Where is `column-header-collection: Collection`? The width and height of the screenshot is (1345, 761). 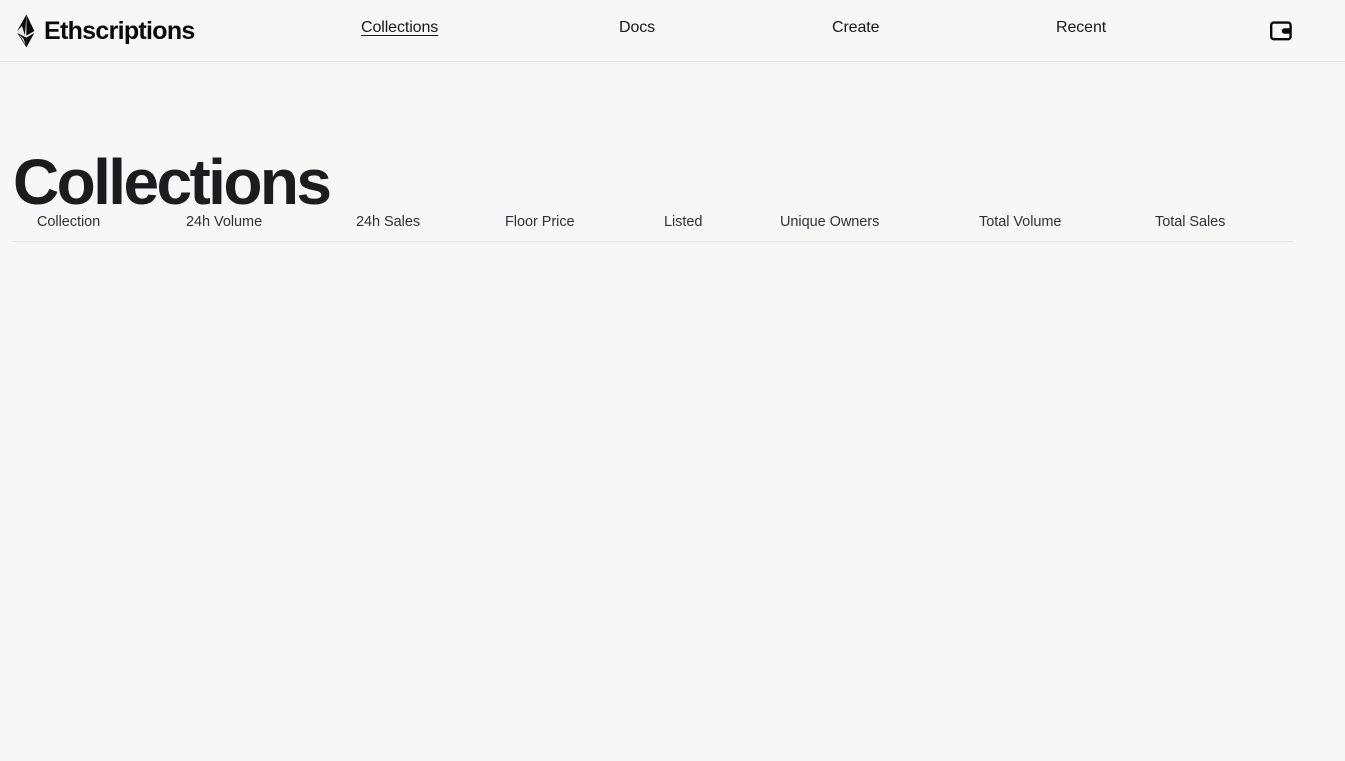
column-header-collection: Collection is located at coordinates (68, 222).